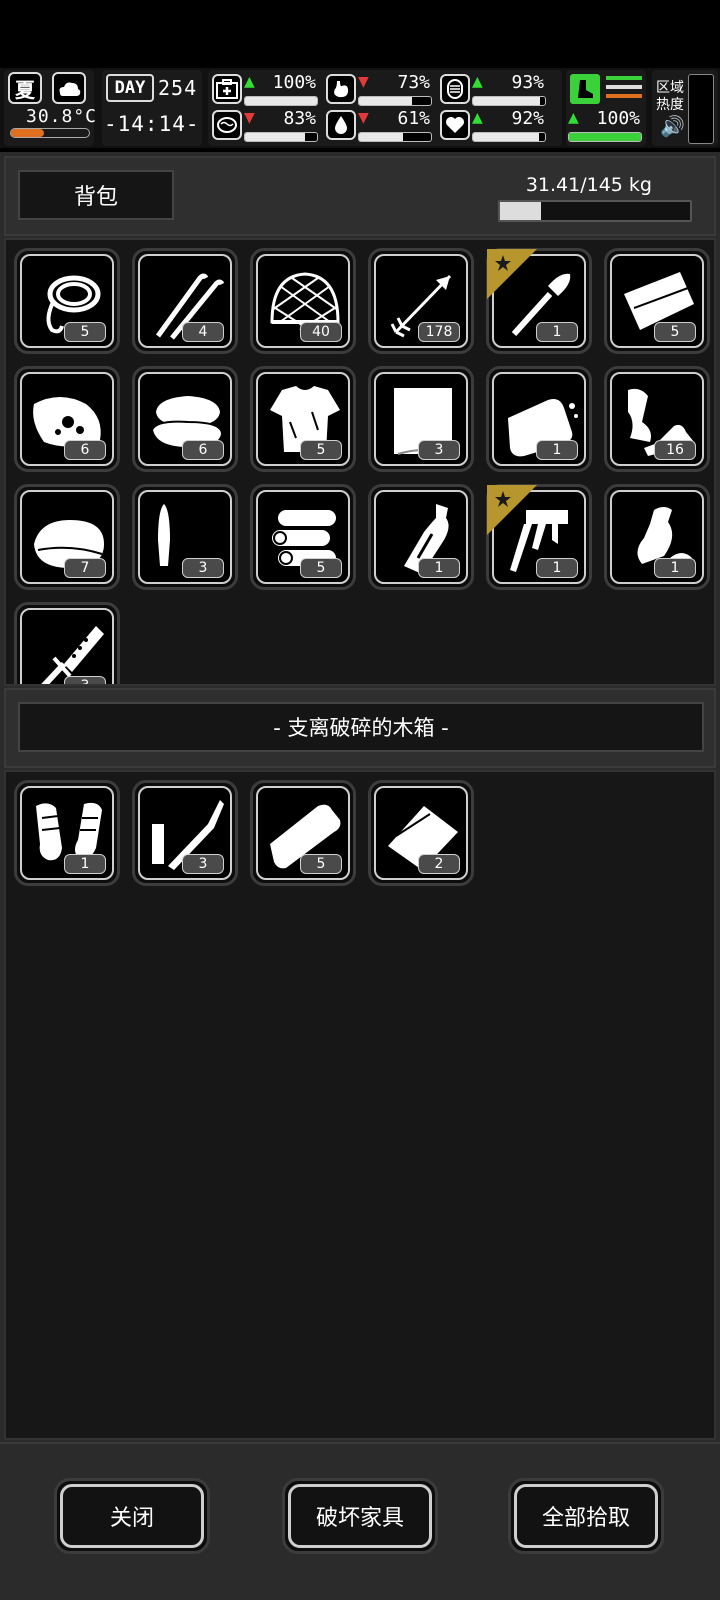 Image resolution: width=720 pixels, height=1600 pixels. I want to click on backpack-item-slot: 16, so click(657, 419).